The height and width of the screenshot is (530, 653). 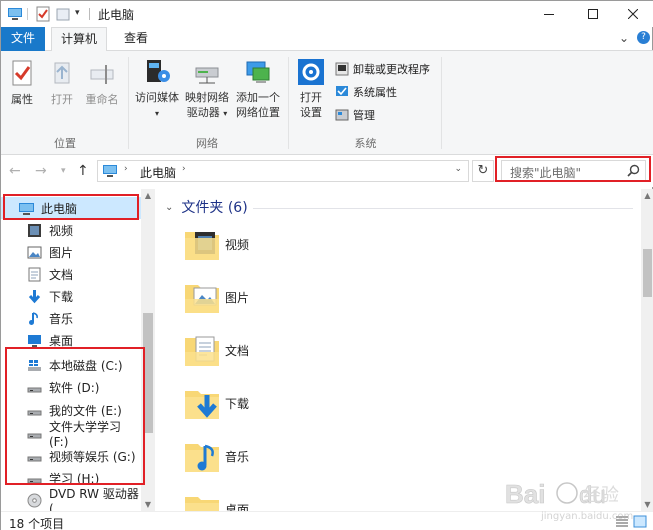 I want to click on nav-item-label: 图片, so click(x=61, y=252).